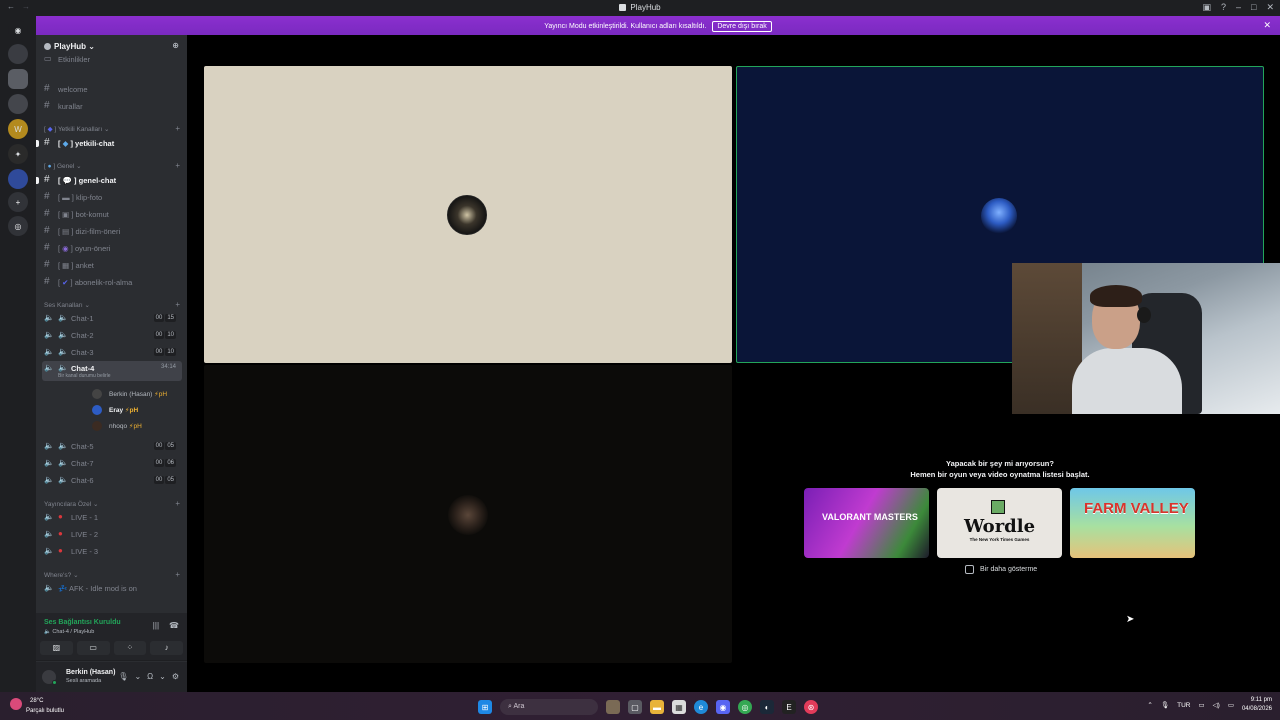 This screenshot has width=1280, height=720. I want to click on app-icon: ⊛, so click(811, 707).